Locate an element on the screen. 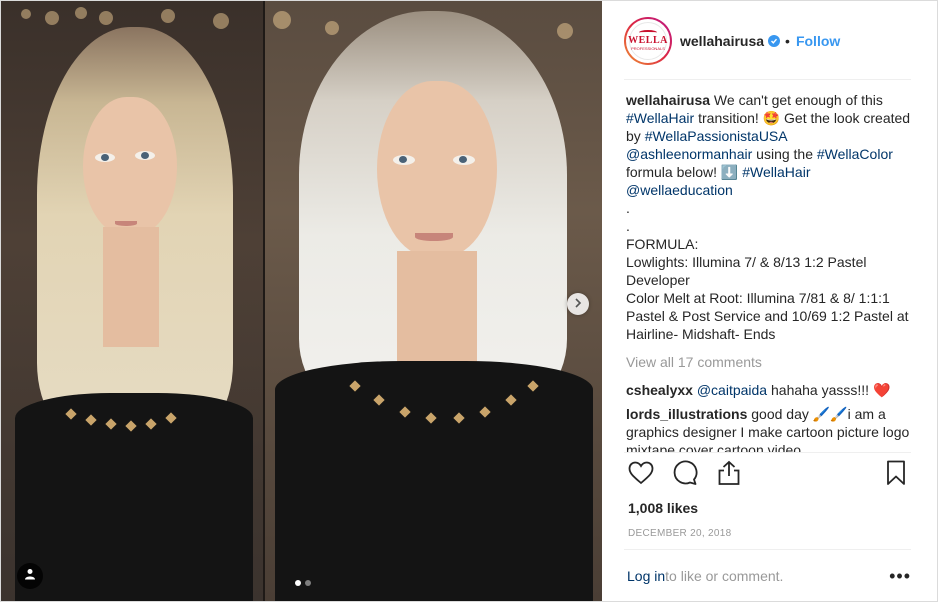 The width and height of the screenshot is (938, 602). wella-logo-subtext: PROFESSIONALS is located at coordinates (648, 48).